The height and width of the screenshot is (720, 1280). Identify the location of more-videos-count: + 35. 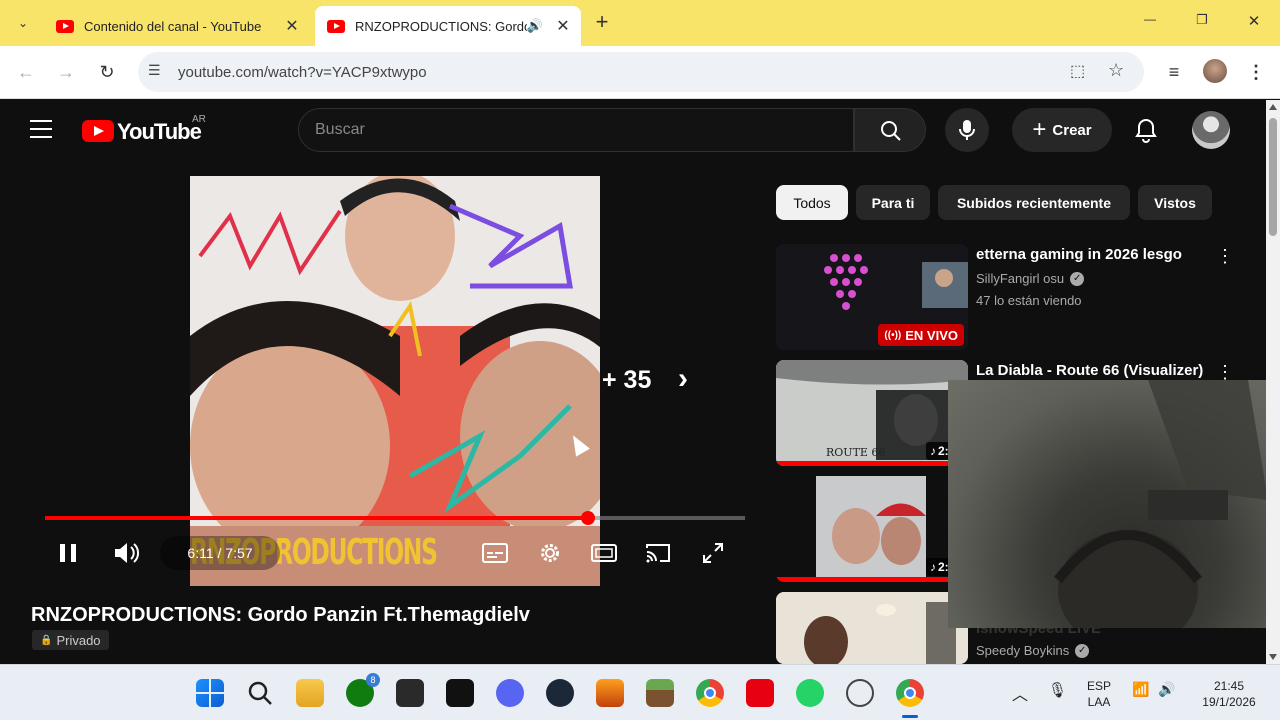
(626, 380).